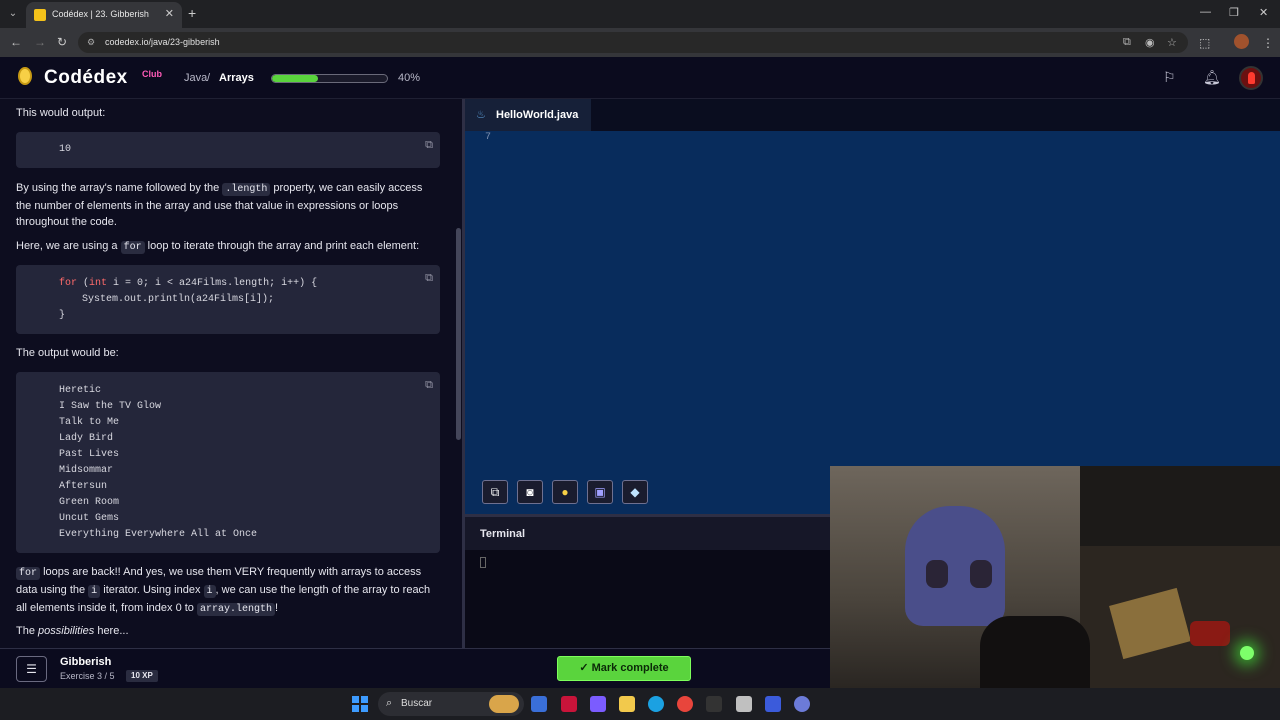 The height and width of the screenshot is (720, 1280). Describe the element at coordinates (86, 78) in the screenshot. I see `logo-text: Codédex` at that location.